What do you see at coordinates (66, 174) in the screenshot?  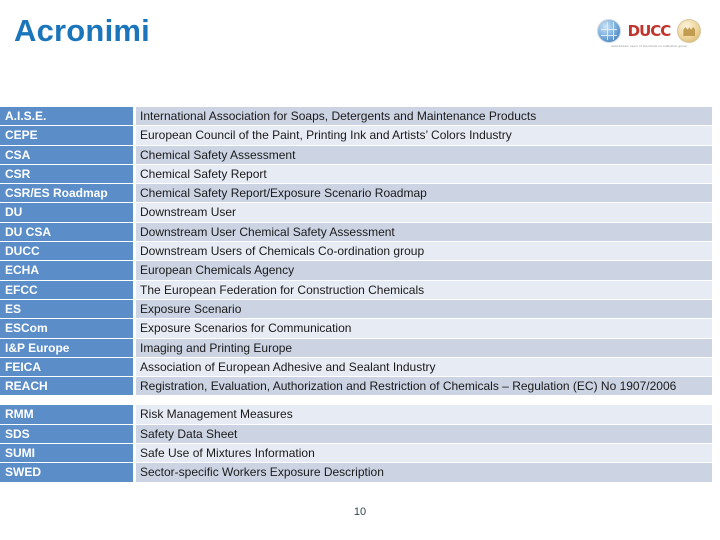 I see `acronym-term: CSR` at bounding box center [66, 174].